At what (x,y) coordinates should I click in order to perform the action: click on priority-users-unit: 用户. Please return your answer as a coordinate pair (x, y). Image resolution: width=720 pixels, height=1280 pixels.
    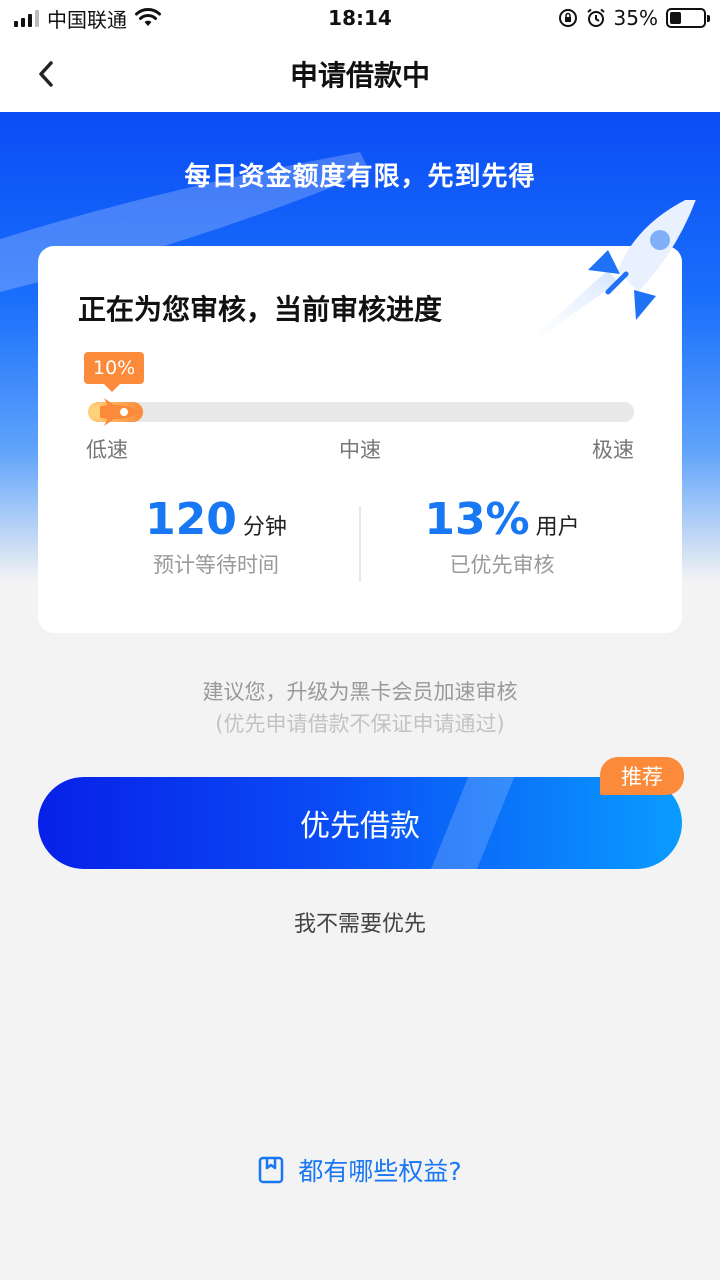
    Looking at the image, I should click on (557, 527).